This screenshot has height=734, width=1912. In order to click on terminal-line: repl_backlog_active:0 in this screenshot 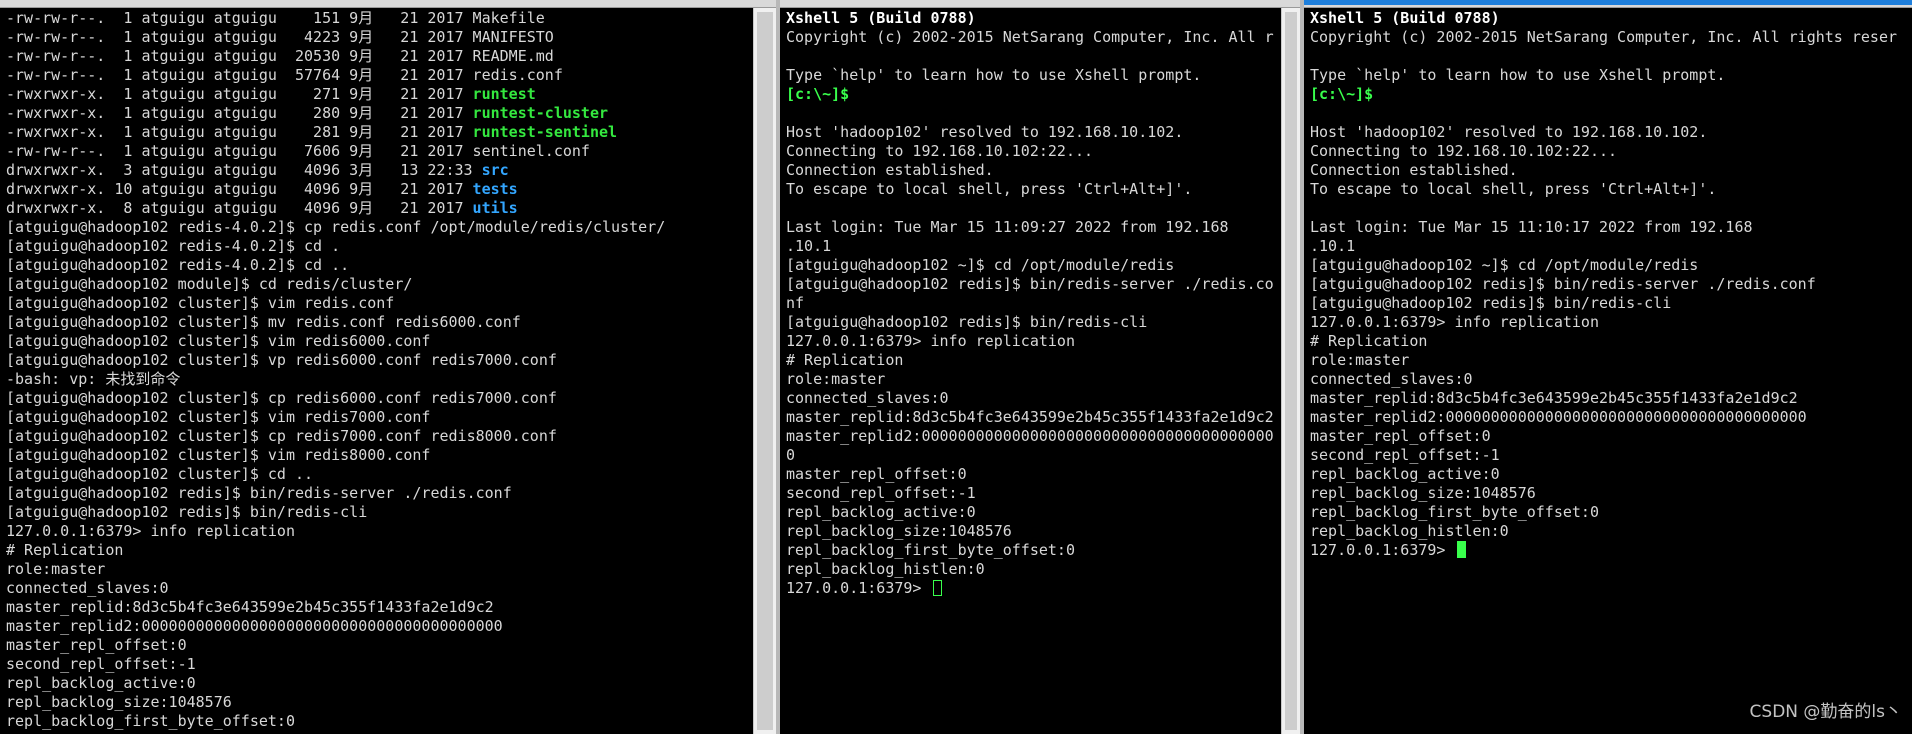, I will do `click(1611, 474)`.